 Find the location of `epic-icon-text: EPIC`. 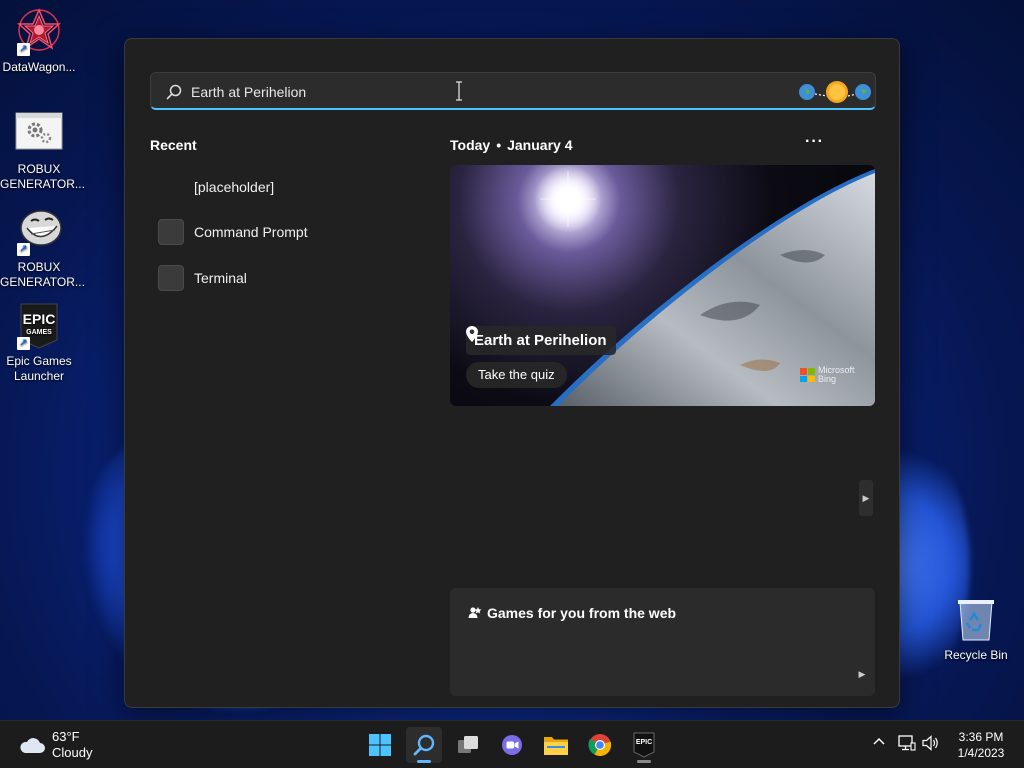

epic-icon-text: EPIC is located at coordinates (644, 742).